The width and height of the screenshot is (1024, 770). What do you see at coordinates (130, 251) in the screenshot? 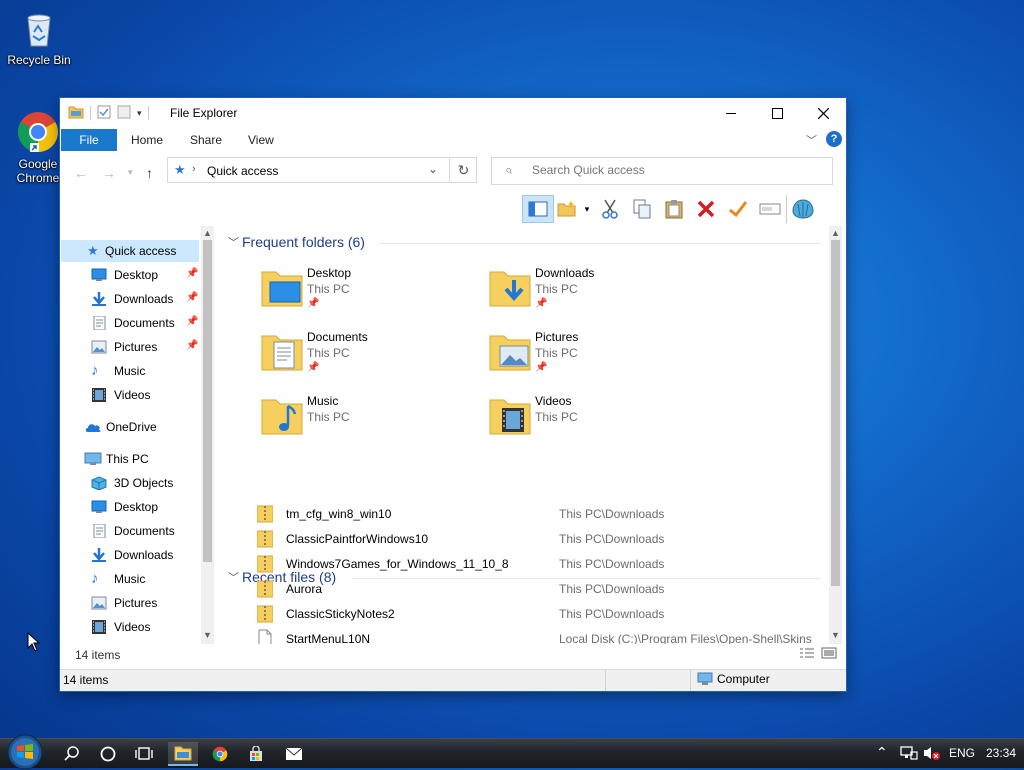
I see `sidebar-item-quick-access: ★ Quick access` at bounding box center [130, 251].